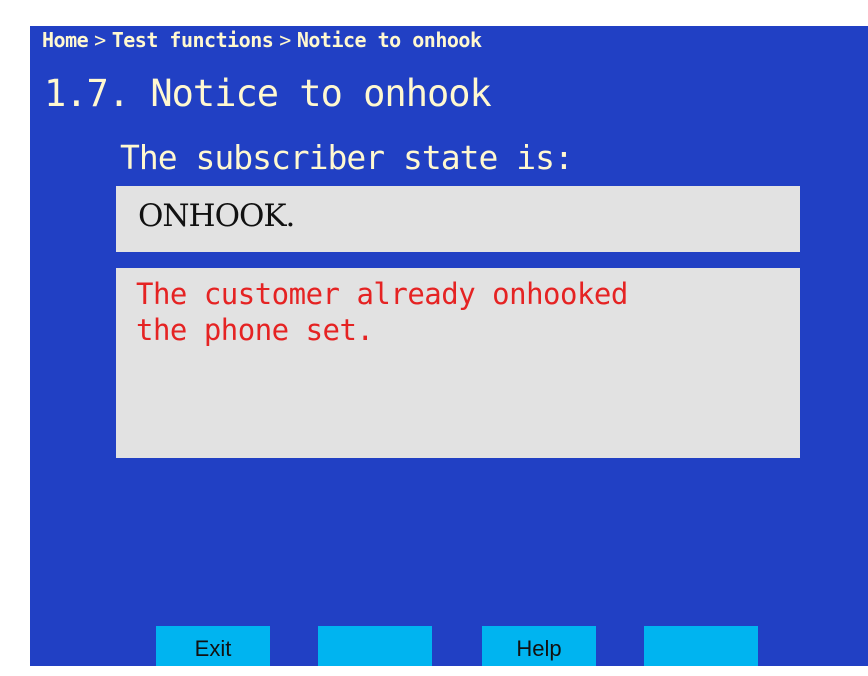 This screenshot has width=868, height=676. I want to click on status-message-line: the phone set., so click(255, 330).